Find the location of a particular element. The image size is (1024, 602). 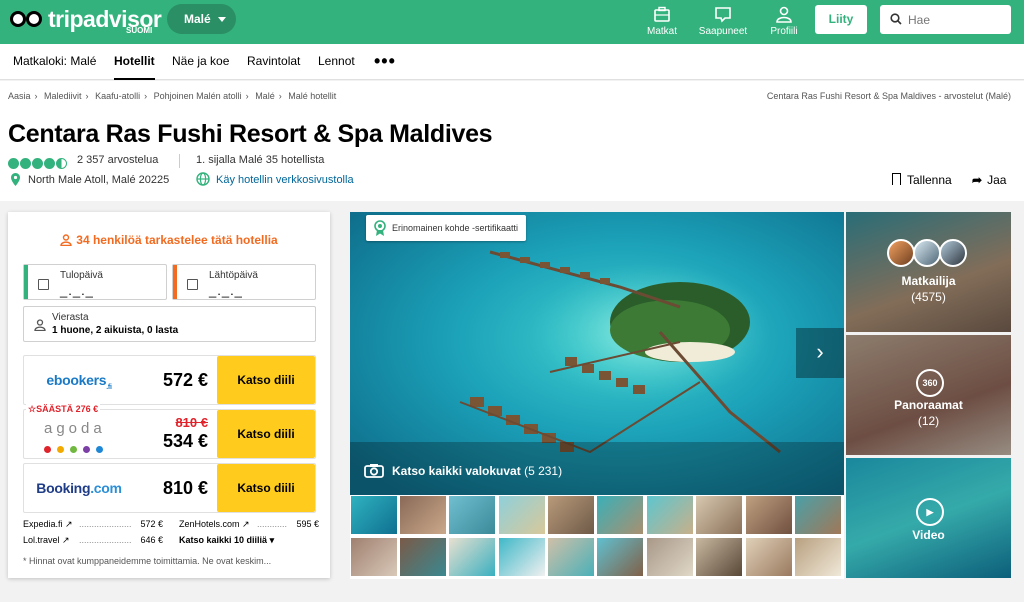

page-title: Centara Ras Fushi Resort & Spa Maldives is located at coordinates (250, 134).